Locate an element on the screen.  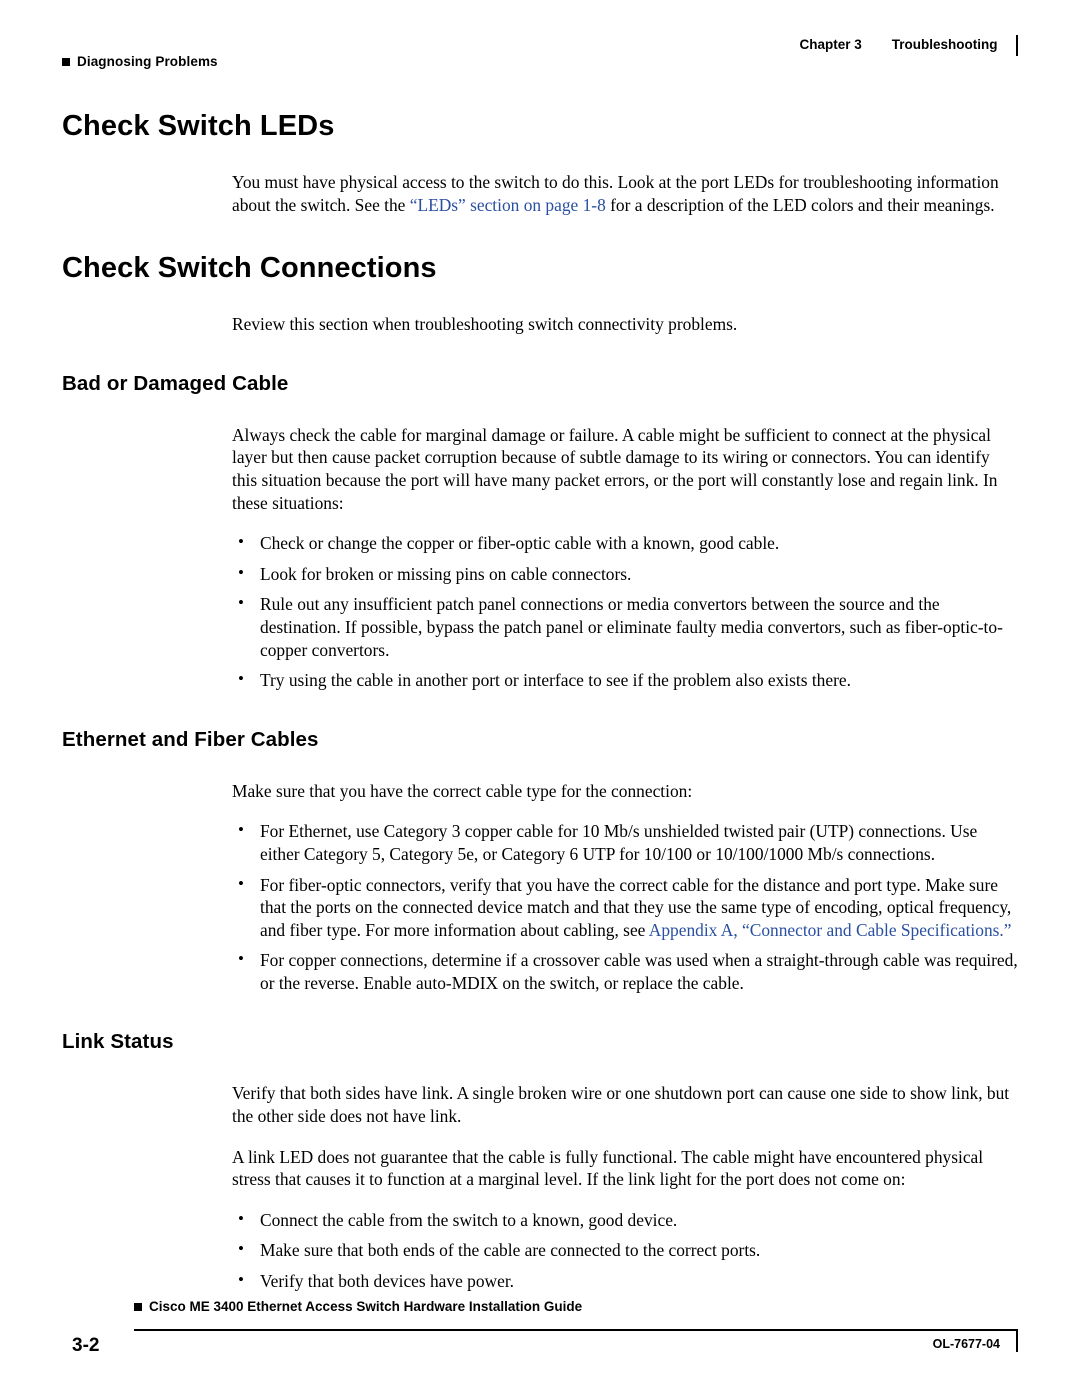
heading-check-switch-connections: Check Switch Connections is located at coordinates (249, 268).